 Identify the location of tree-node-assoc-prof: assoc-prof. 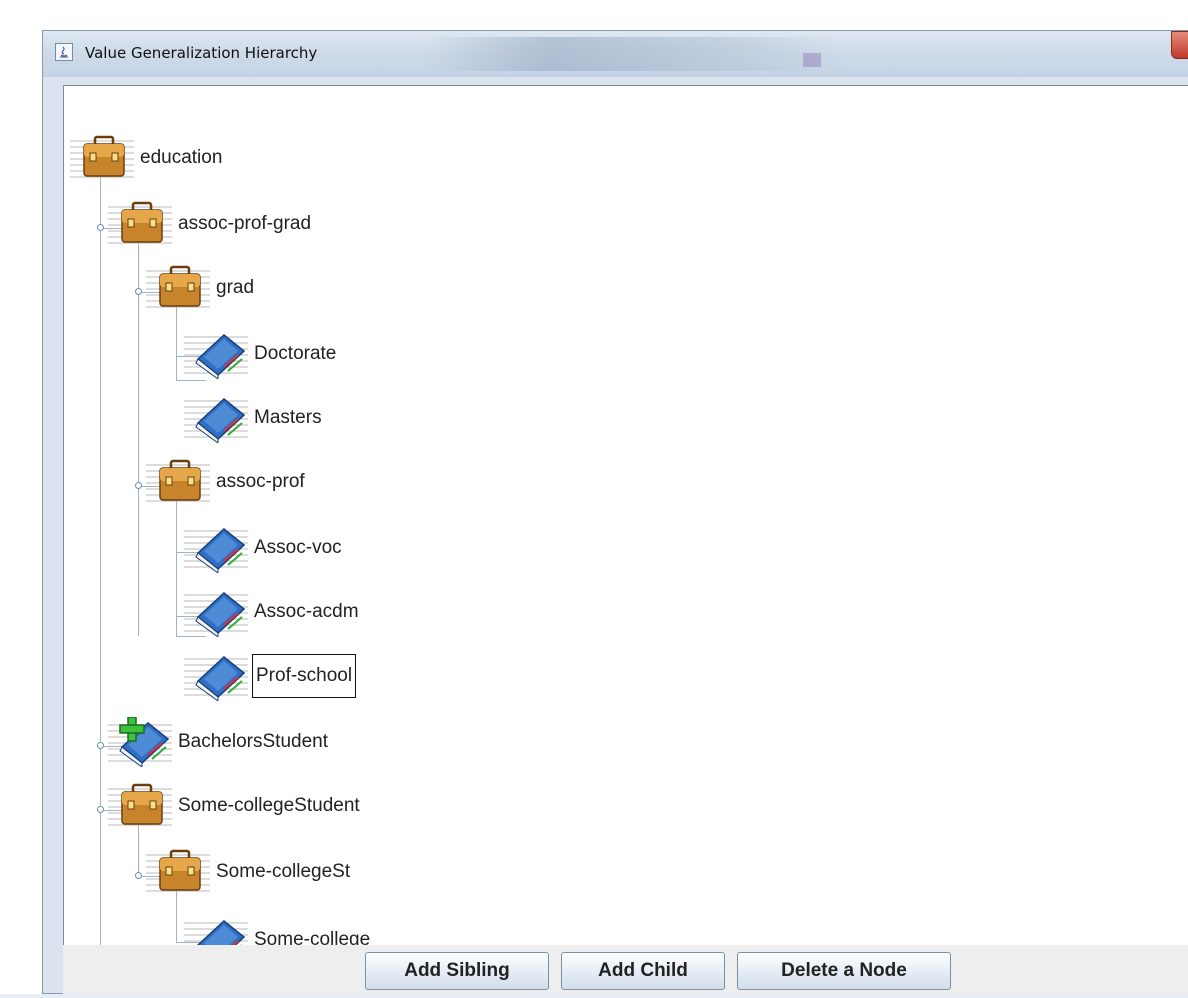
(226, 482).